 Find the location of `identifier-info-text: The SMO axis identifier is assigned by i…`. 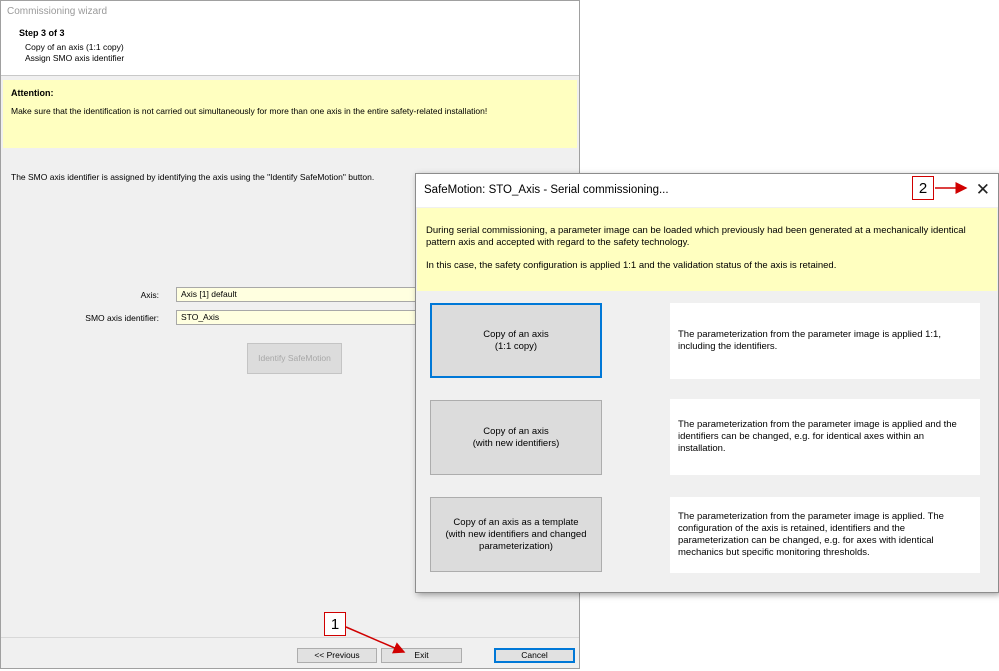

identifier-info-text: The SMO axis identifier is assigned by i… is located at coordinates (193, 177).